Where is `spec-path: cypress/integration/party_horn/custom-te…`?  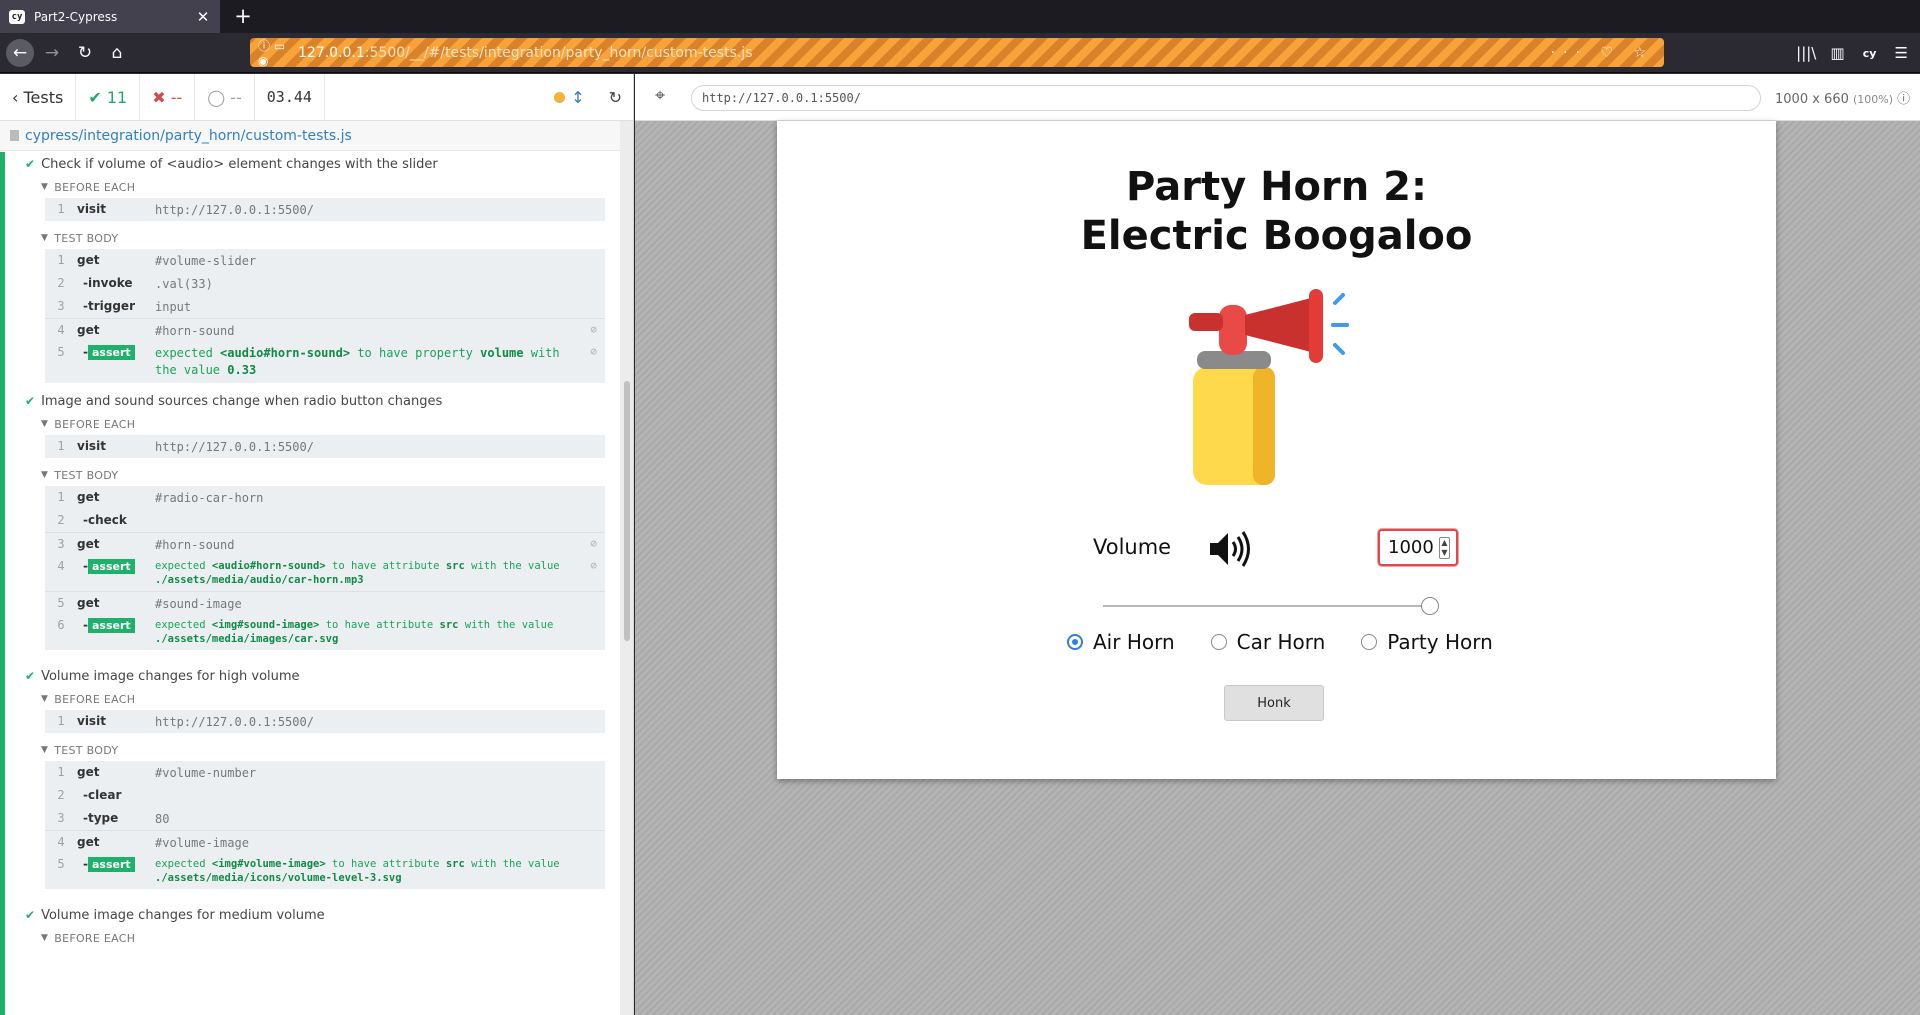
spec-path: cypress/integration/party_horn/custom-te… is located at coordinates (310, 136).